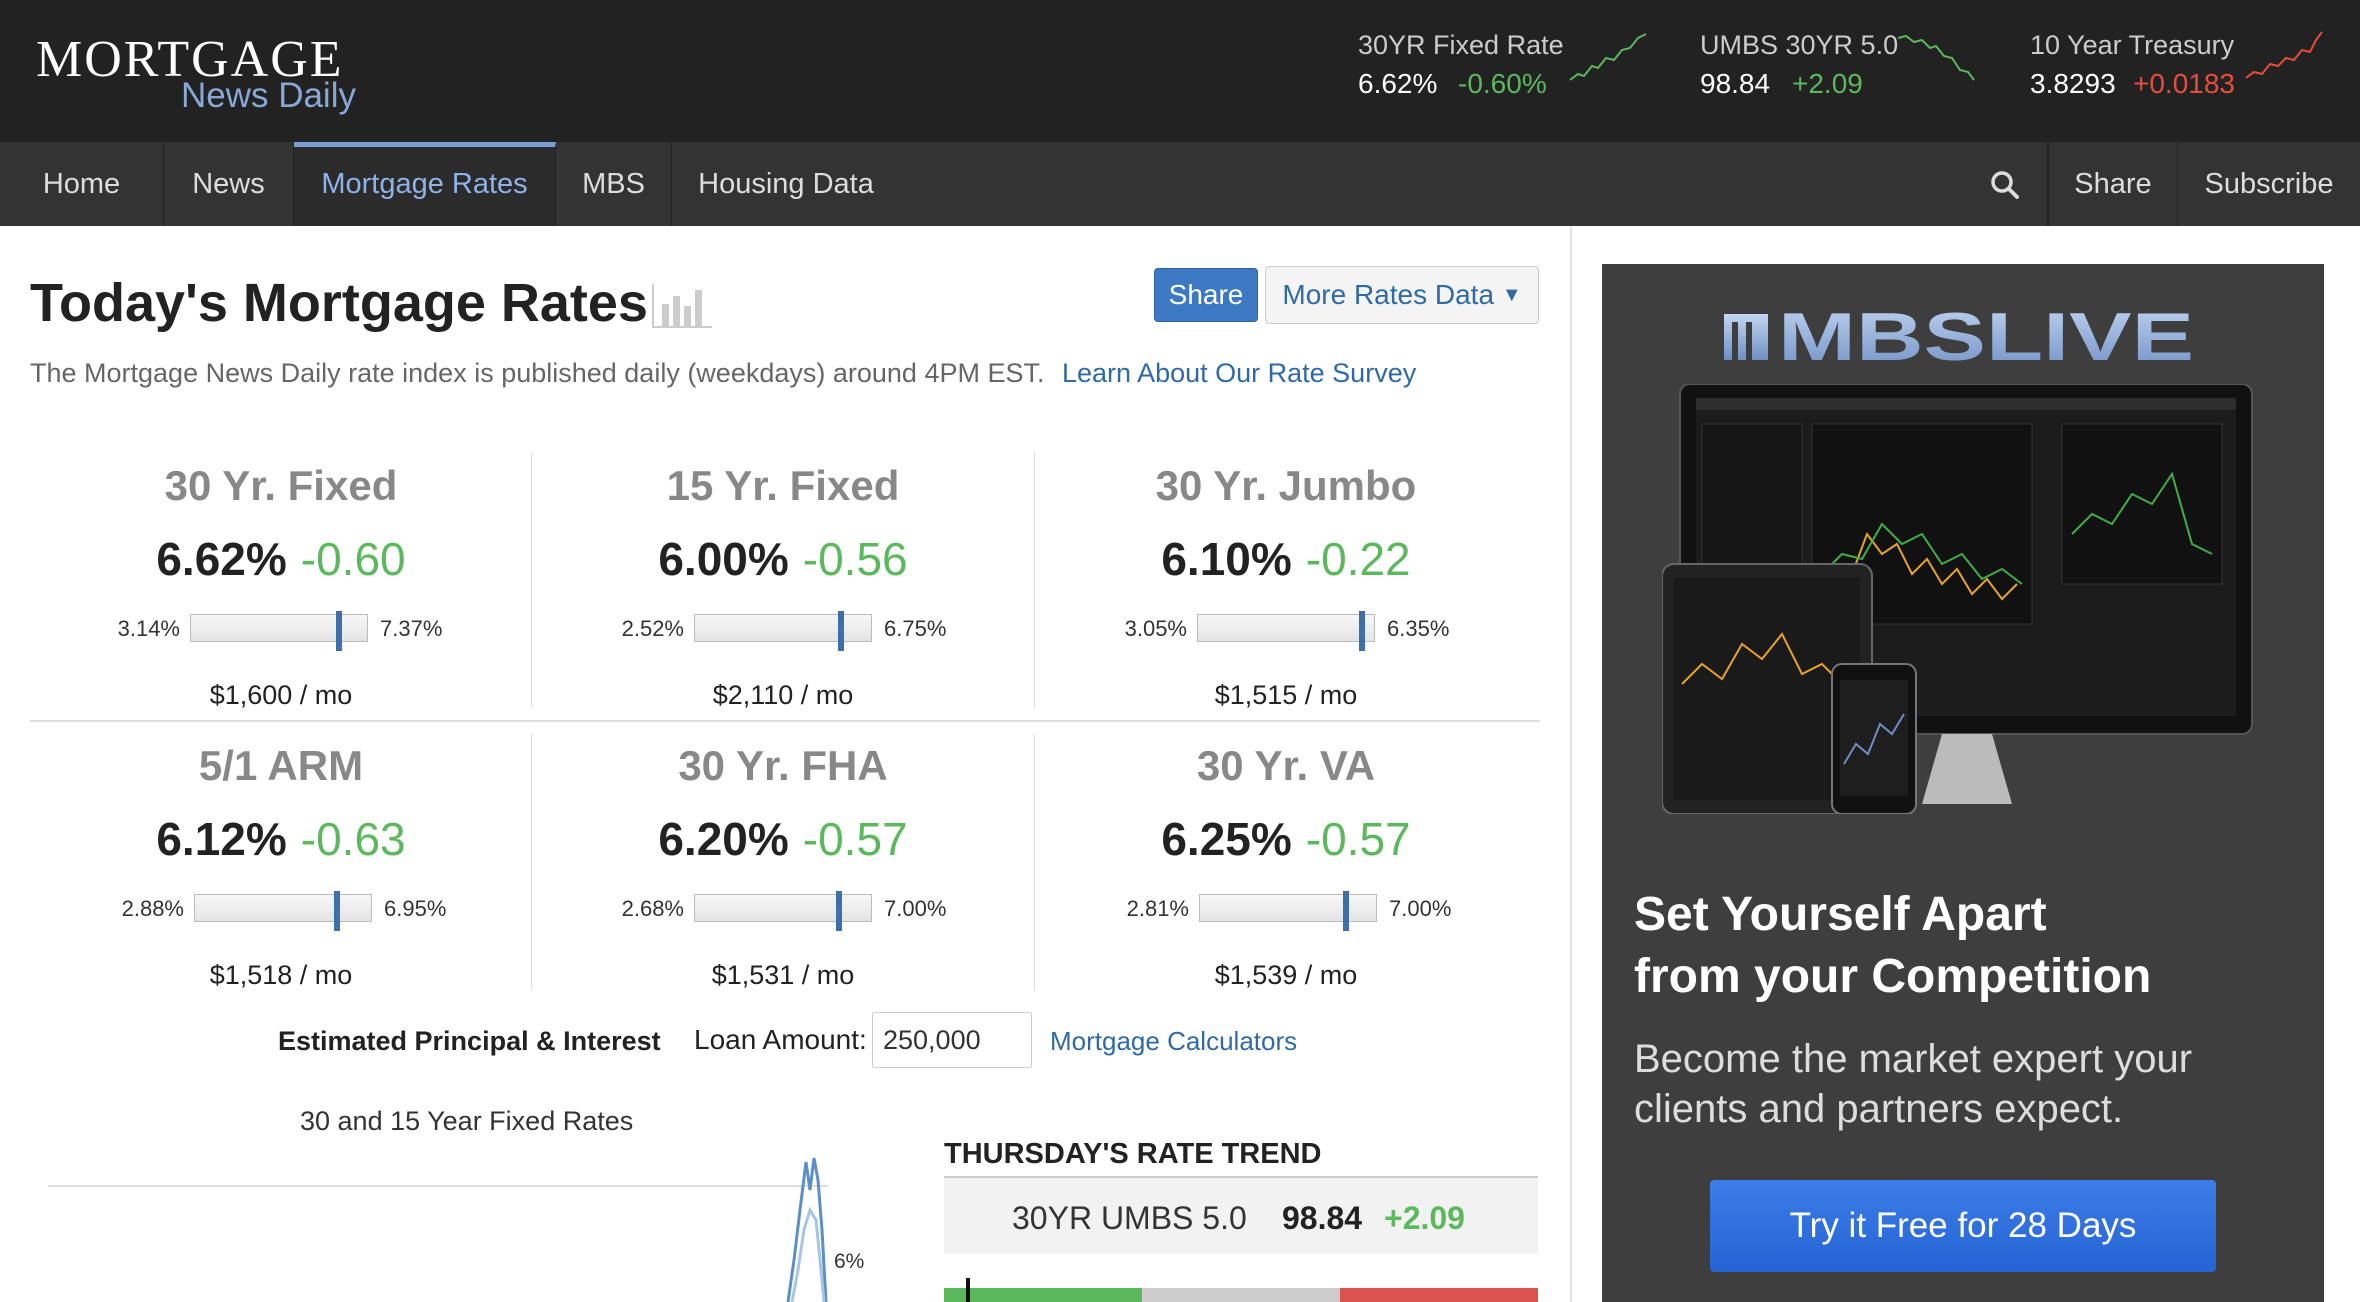  Describe the element at coordinates (1398, 83) in the screenshot. I see `ticker-value: 6.62%` at that location.